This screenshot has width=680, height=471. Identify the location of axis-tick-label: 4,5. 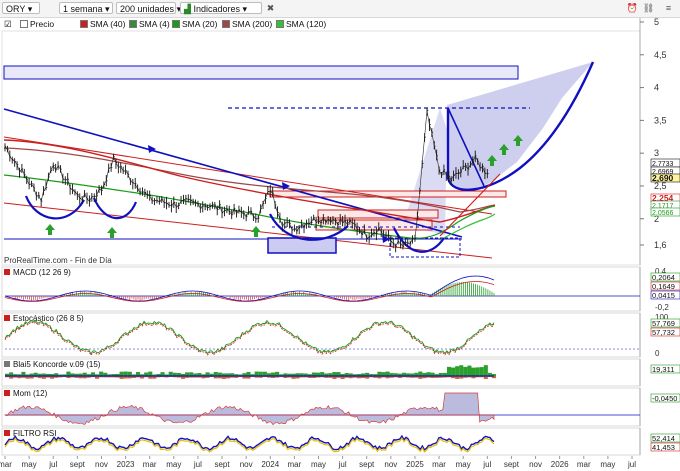
(660, 55).